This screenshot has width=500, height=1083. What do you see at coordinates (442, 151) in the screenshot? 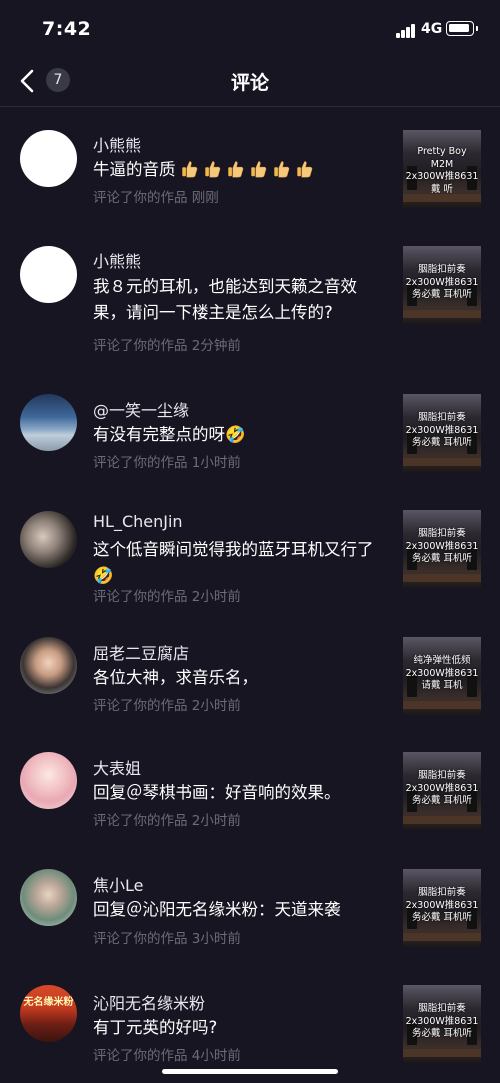
I see `thumbnail-caption-line: Pretty Boy` at bounding box center [442, 151].